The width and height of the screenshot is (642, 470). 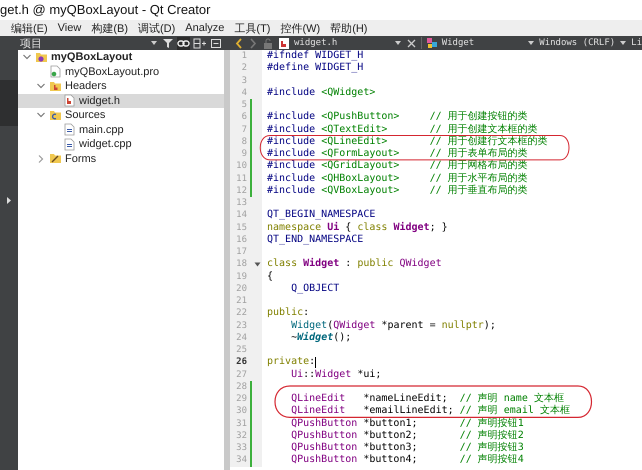 What do you see at coordinates (288, 313) in the screenshot?
I see `code-line: public:` at bounding box center [288, 313].